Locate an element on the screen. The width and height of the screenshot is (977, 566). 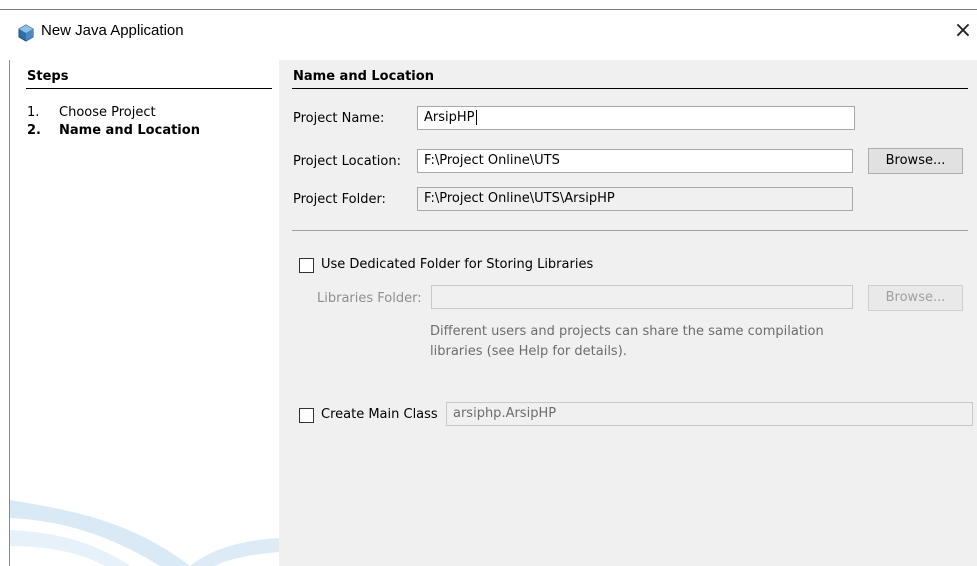
project-name-label: Project Name: is located at coordinates (339, 118).